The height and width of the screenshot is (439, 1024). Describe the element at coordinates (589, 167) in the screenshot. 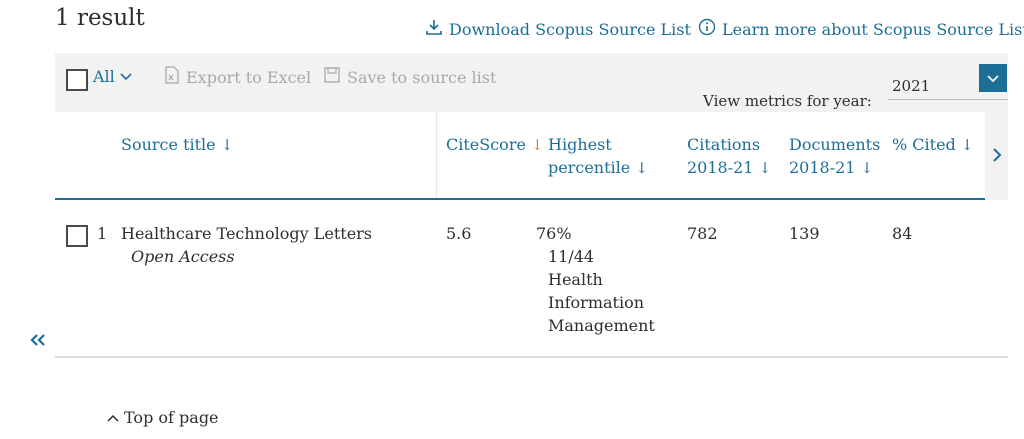

I see `highest-percentile-header-line2: percentile` at that location.